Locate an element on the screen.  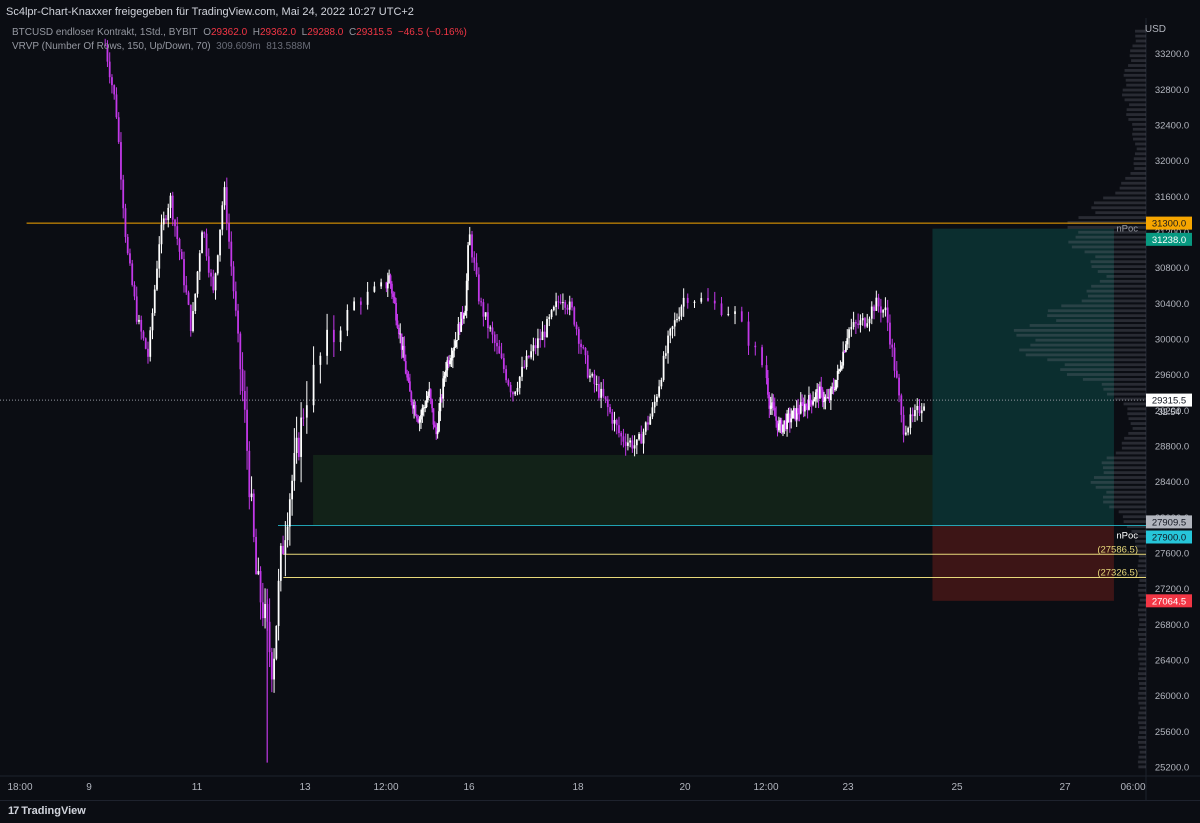
price-tick-label: 30000.0 is located at coordinates (1172, 340).